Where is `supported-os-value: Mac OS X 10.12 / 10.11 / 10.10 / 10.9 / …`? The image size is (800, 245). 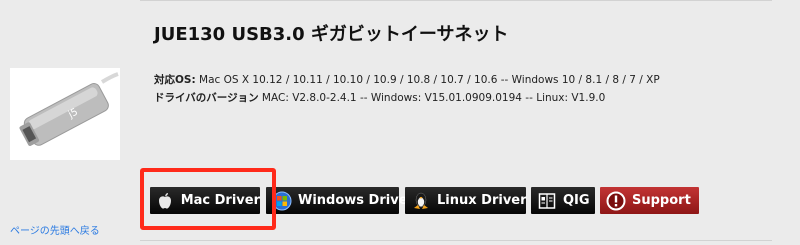
supported-os-value: Mac OS X 10.12 / 10.11 / 10.10 / 10.9 / … is located at coordinates (427, 80).